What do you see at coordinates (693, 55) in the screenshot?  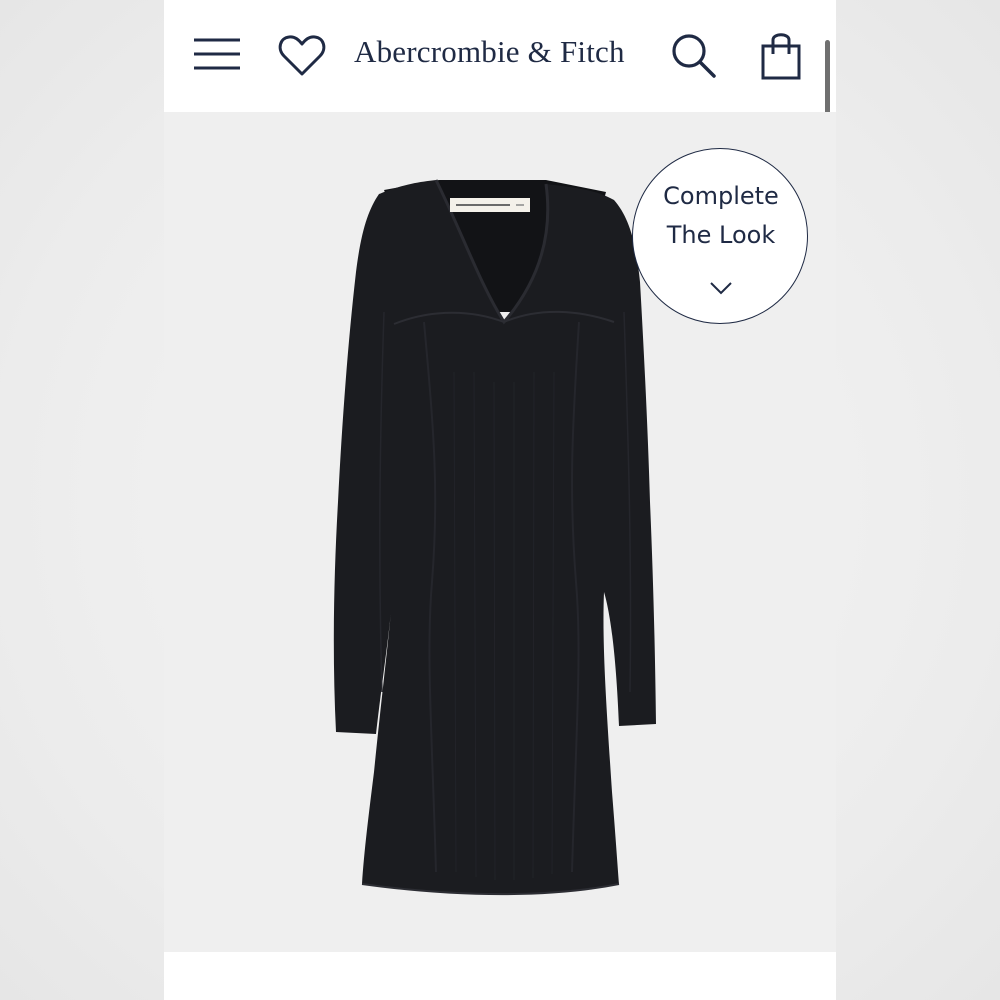 I see `search-icon` at bounding box center [693, 55].